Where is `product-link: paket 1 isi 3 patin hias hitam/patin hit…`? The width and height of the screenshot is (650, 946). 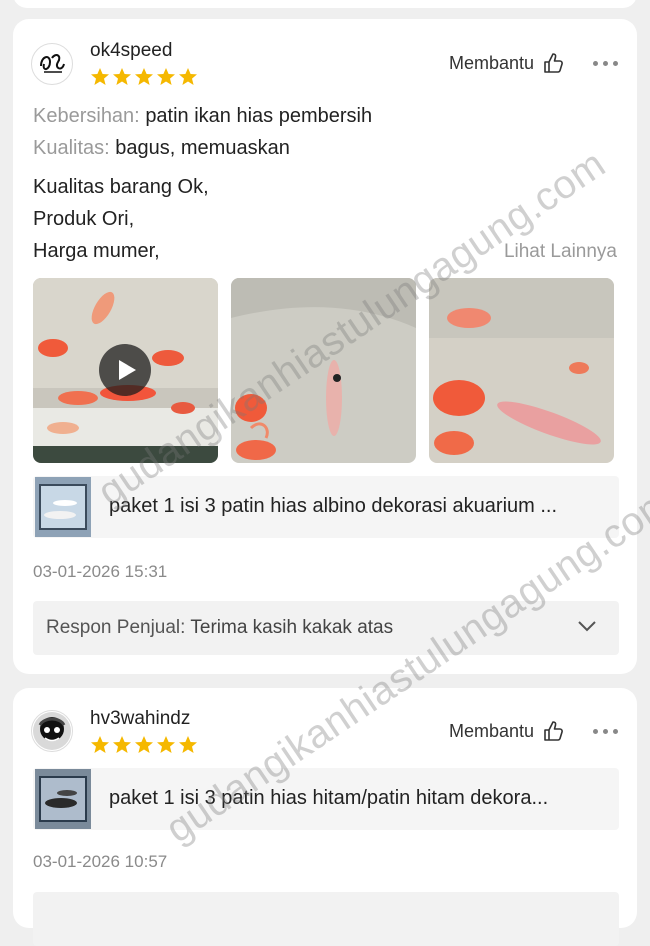
product-link: paket 1 isi 3 patin hias hitam/patin hit… is located at coordinates (326, 799).